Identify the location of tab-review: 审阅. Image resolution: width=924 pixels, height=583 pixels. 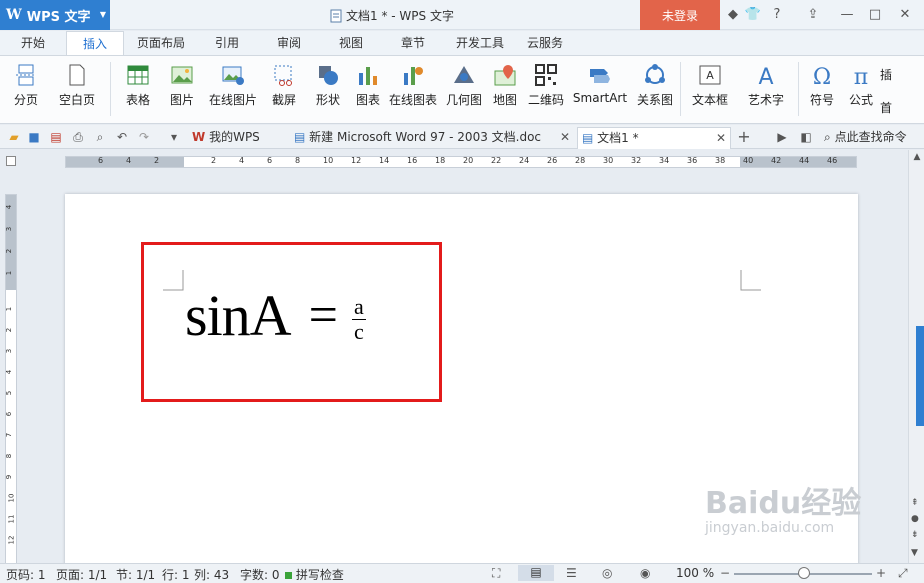
(289, 43).